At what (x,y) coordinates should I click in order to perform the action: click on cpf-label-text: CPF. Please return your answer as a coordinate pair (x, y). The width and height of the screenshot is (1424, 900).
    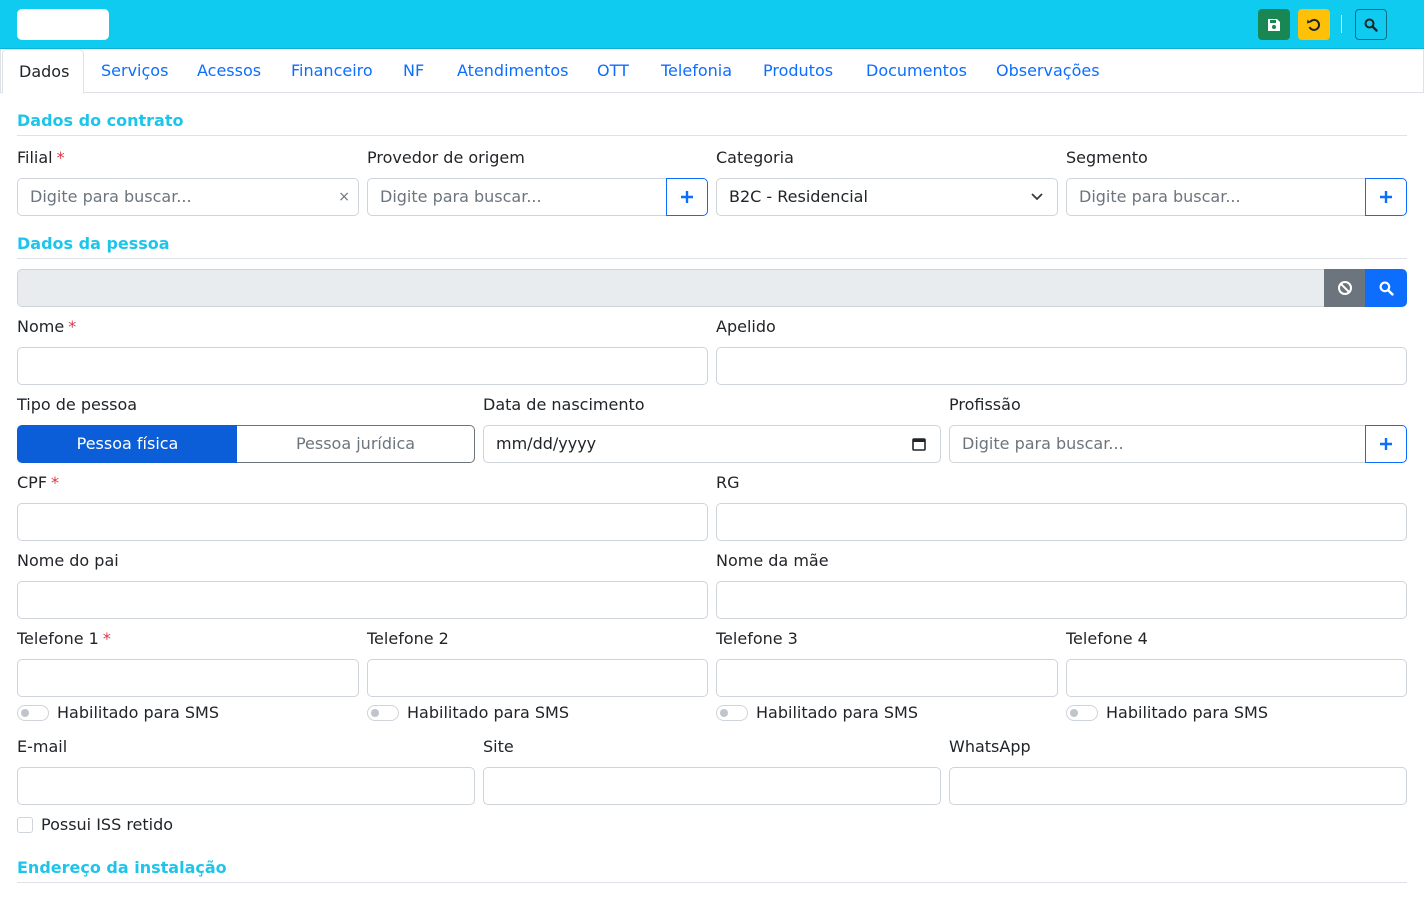
    Looking at the image, I should click on (32, 482).